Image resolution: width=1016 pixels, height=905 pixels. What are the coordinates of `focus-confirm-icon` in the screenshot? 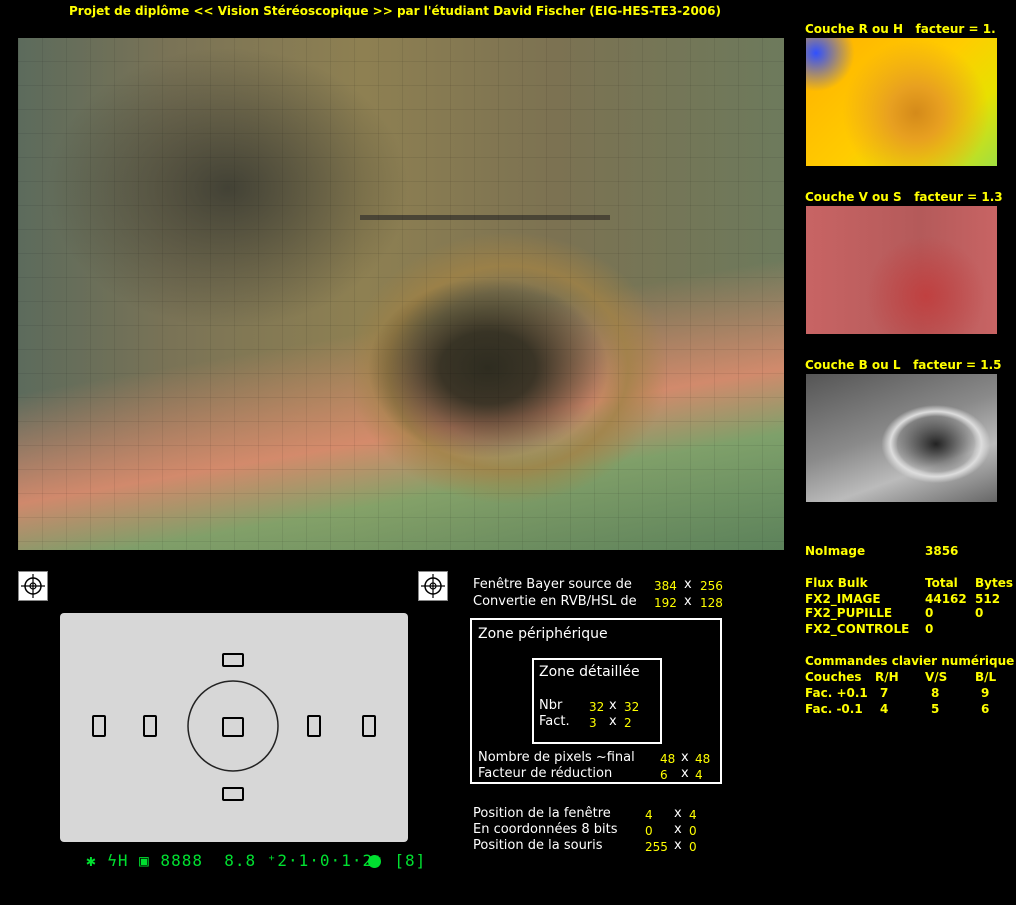 It's located at (374, 861).